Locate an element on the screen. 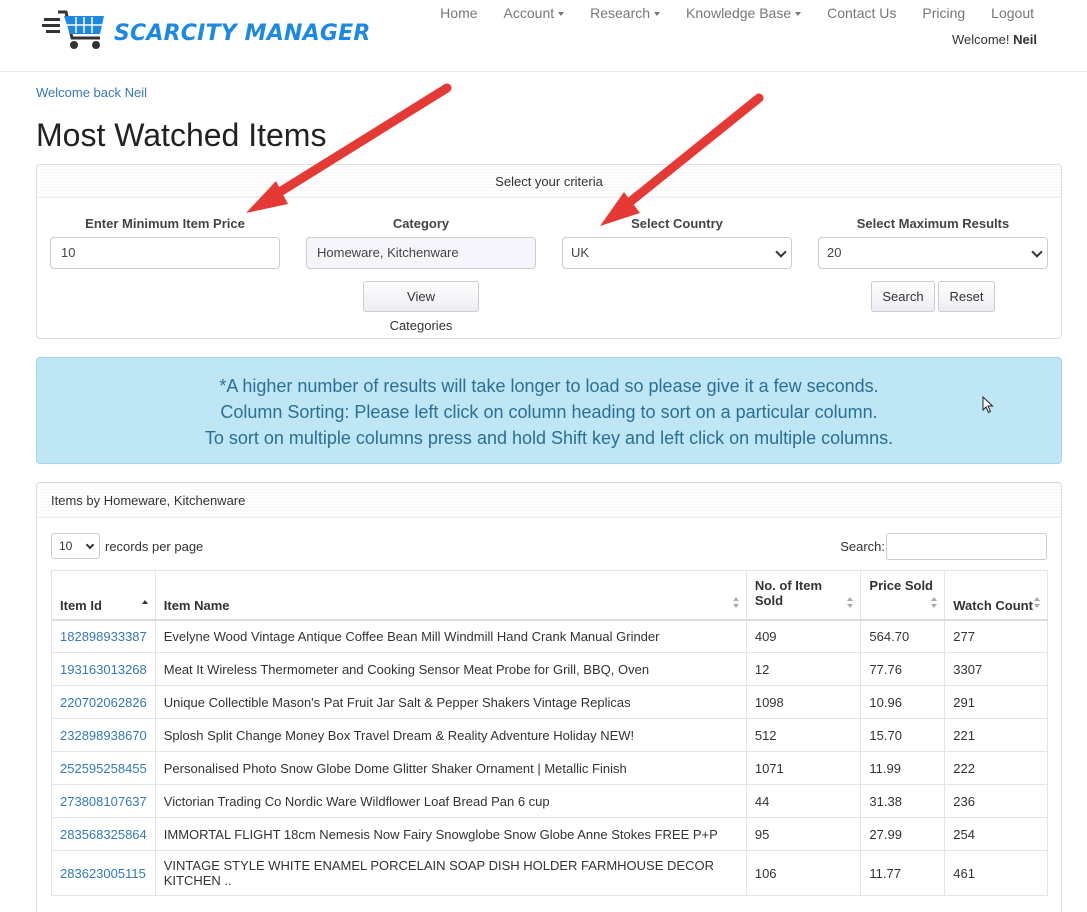 This screenshot has width=1087, height=912. price-sold-cell: 15.70 is located at coordinates (903, 735).